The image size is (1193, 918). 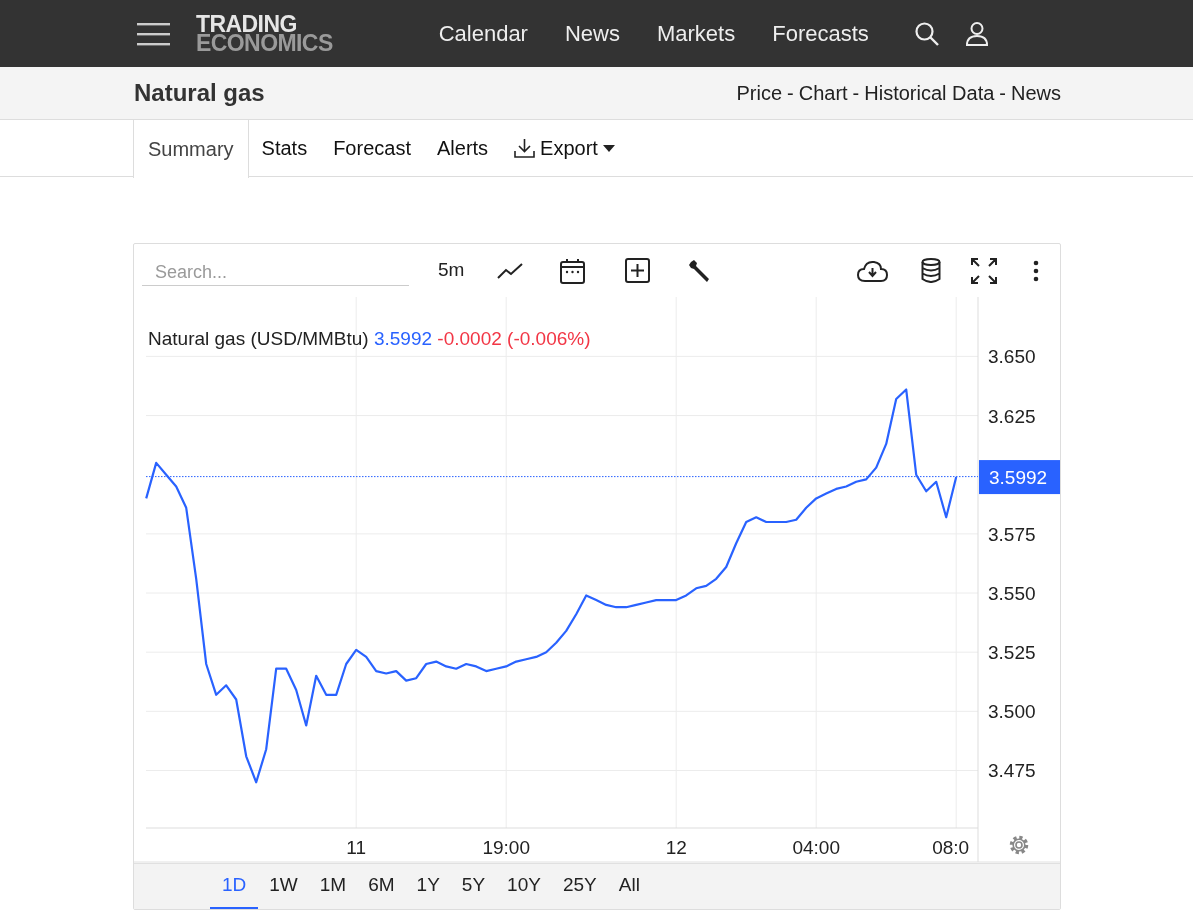 I want to click on database-icon, so click(x=931, y=270).